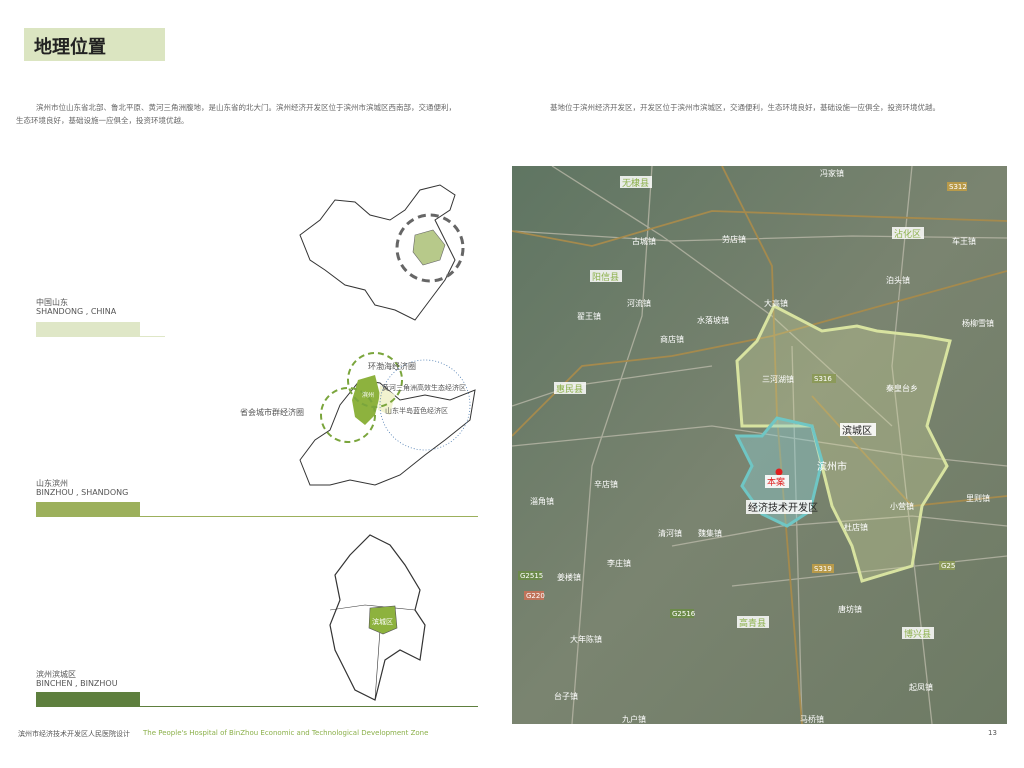 Image resolution: width=1024 pixels, height=768 pixels. Describe the element at coordinates (778, 379) in the screenshot. I see `town-label: 三河湖镇` at that location.